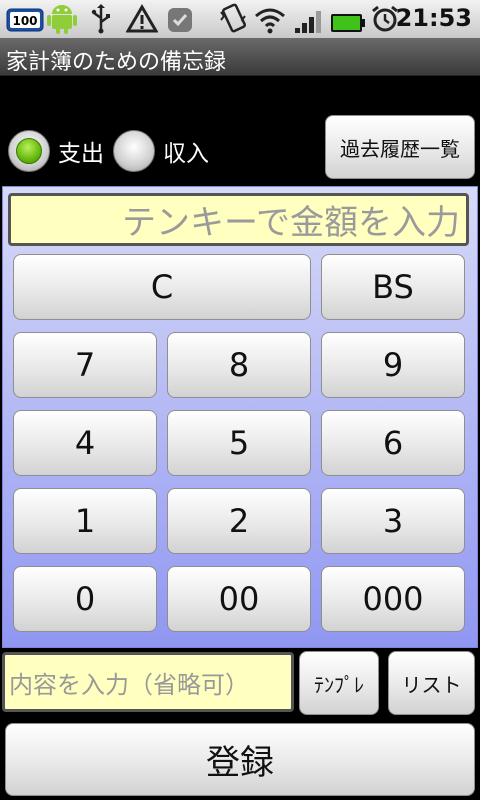 The width and height of the screenshot is (480, 800). Describe the element at coordinates (186, 154) in the screenshot. I see `income-label: 収入` at that location.